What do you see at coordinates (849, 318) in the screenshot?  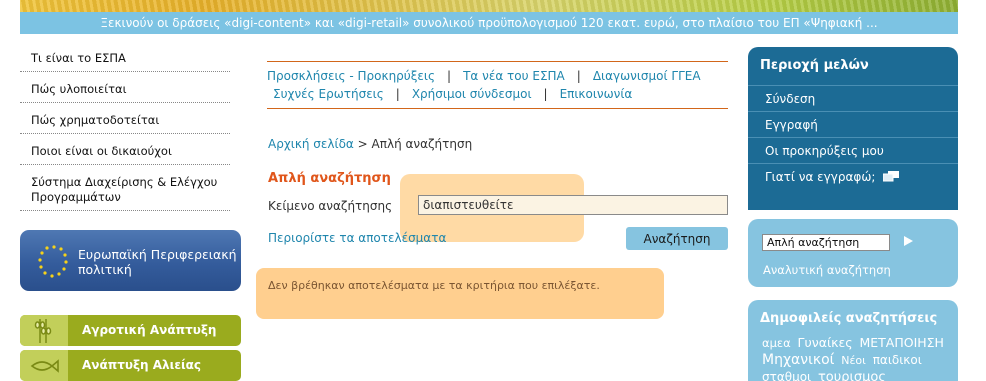 I see `popular-searches-title: Δημοφιλείς αναζητήσεις` at bounding box center [849, 318].